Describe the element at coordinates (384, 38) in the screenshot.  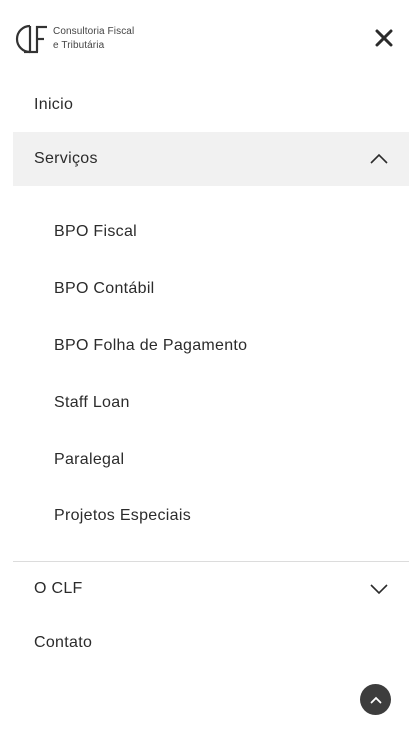
I see `close-icon` at that location.